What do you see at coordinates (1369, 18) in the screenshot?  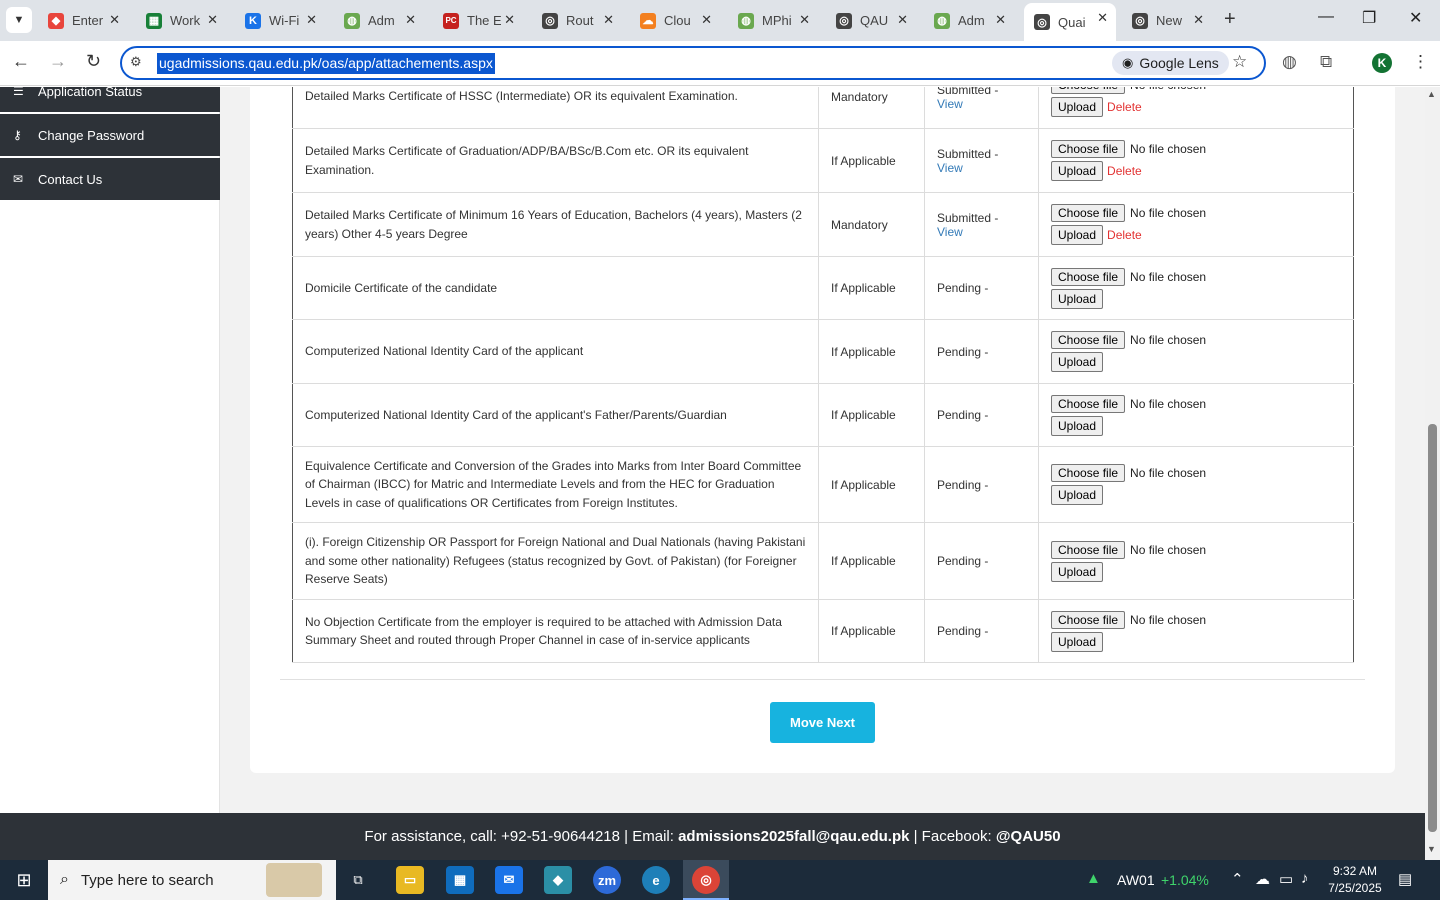 I see `maximize-button: ❐` at bounding box center [1369, 18].